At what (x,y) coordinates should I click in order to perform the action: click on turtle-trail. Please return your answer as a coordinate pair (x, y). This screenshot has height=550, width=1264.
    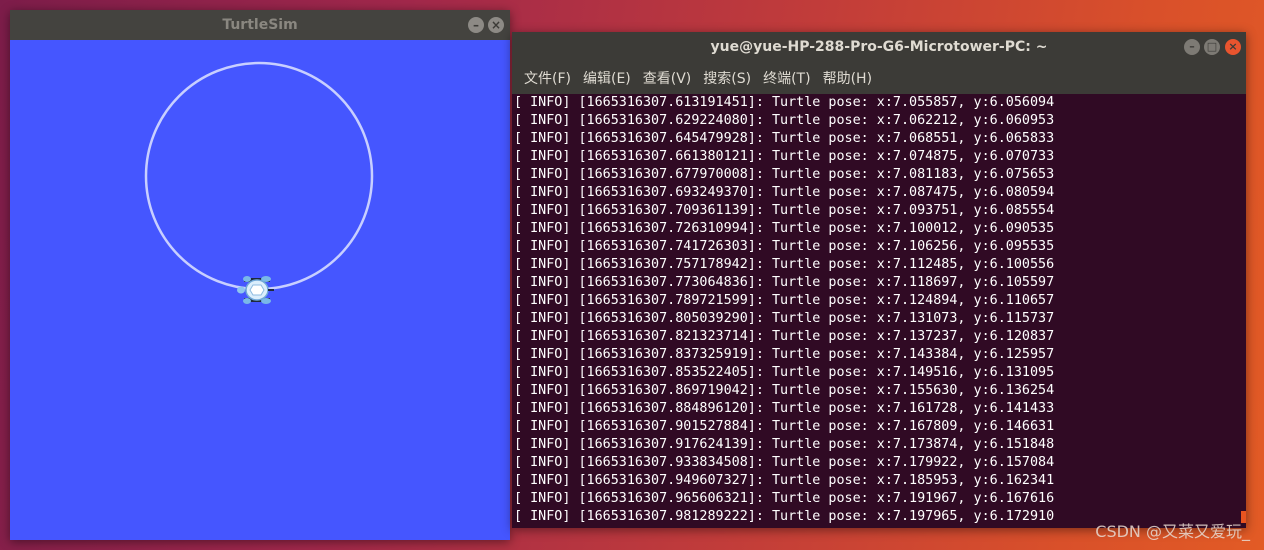
    Looking at the image, I should click on (259, 176).